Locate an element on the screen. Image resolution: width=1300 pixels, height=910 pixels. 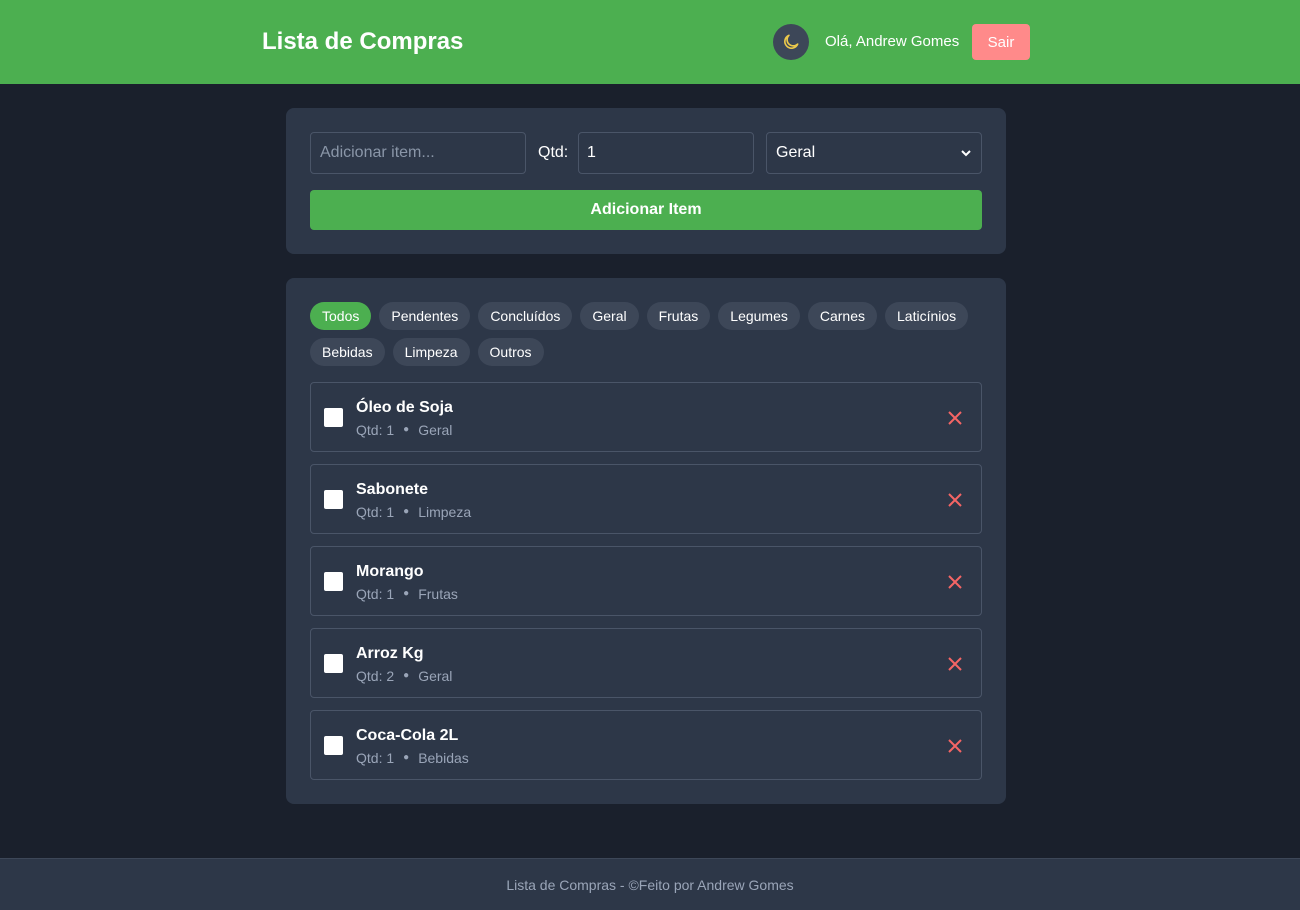
list-item: Sabonete Qtd: 1 ● Limpeza is located at coordinates (646, 499).